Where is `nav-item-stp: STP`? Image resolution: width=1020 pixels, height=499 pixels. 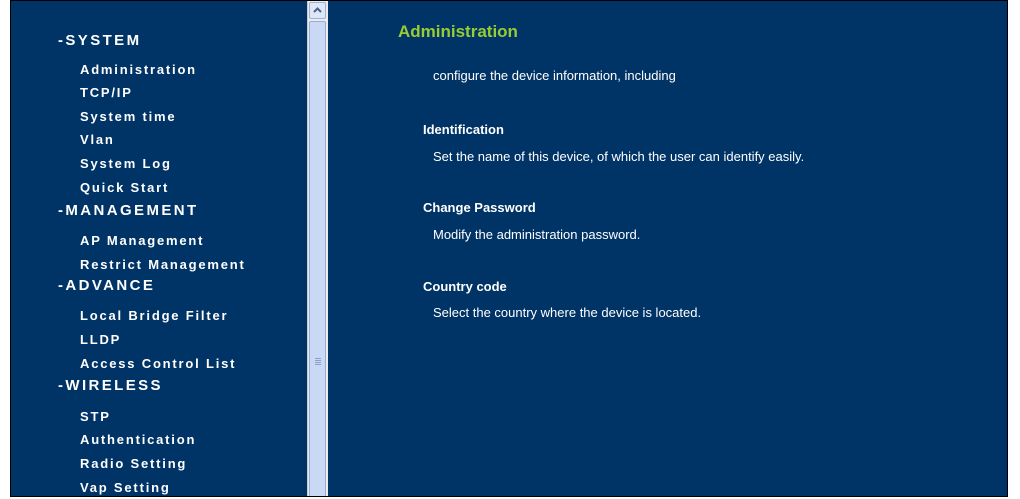
nav-item-stp: STP is located at coordinates (95, 416).